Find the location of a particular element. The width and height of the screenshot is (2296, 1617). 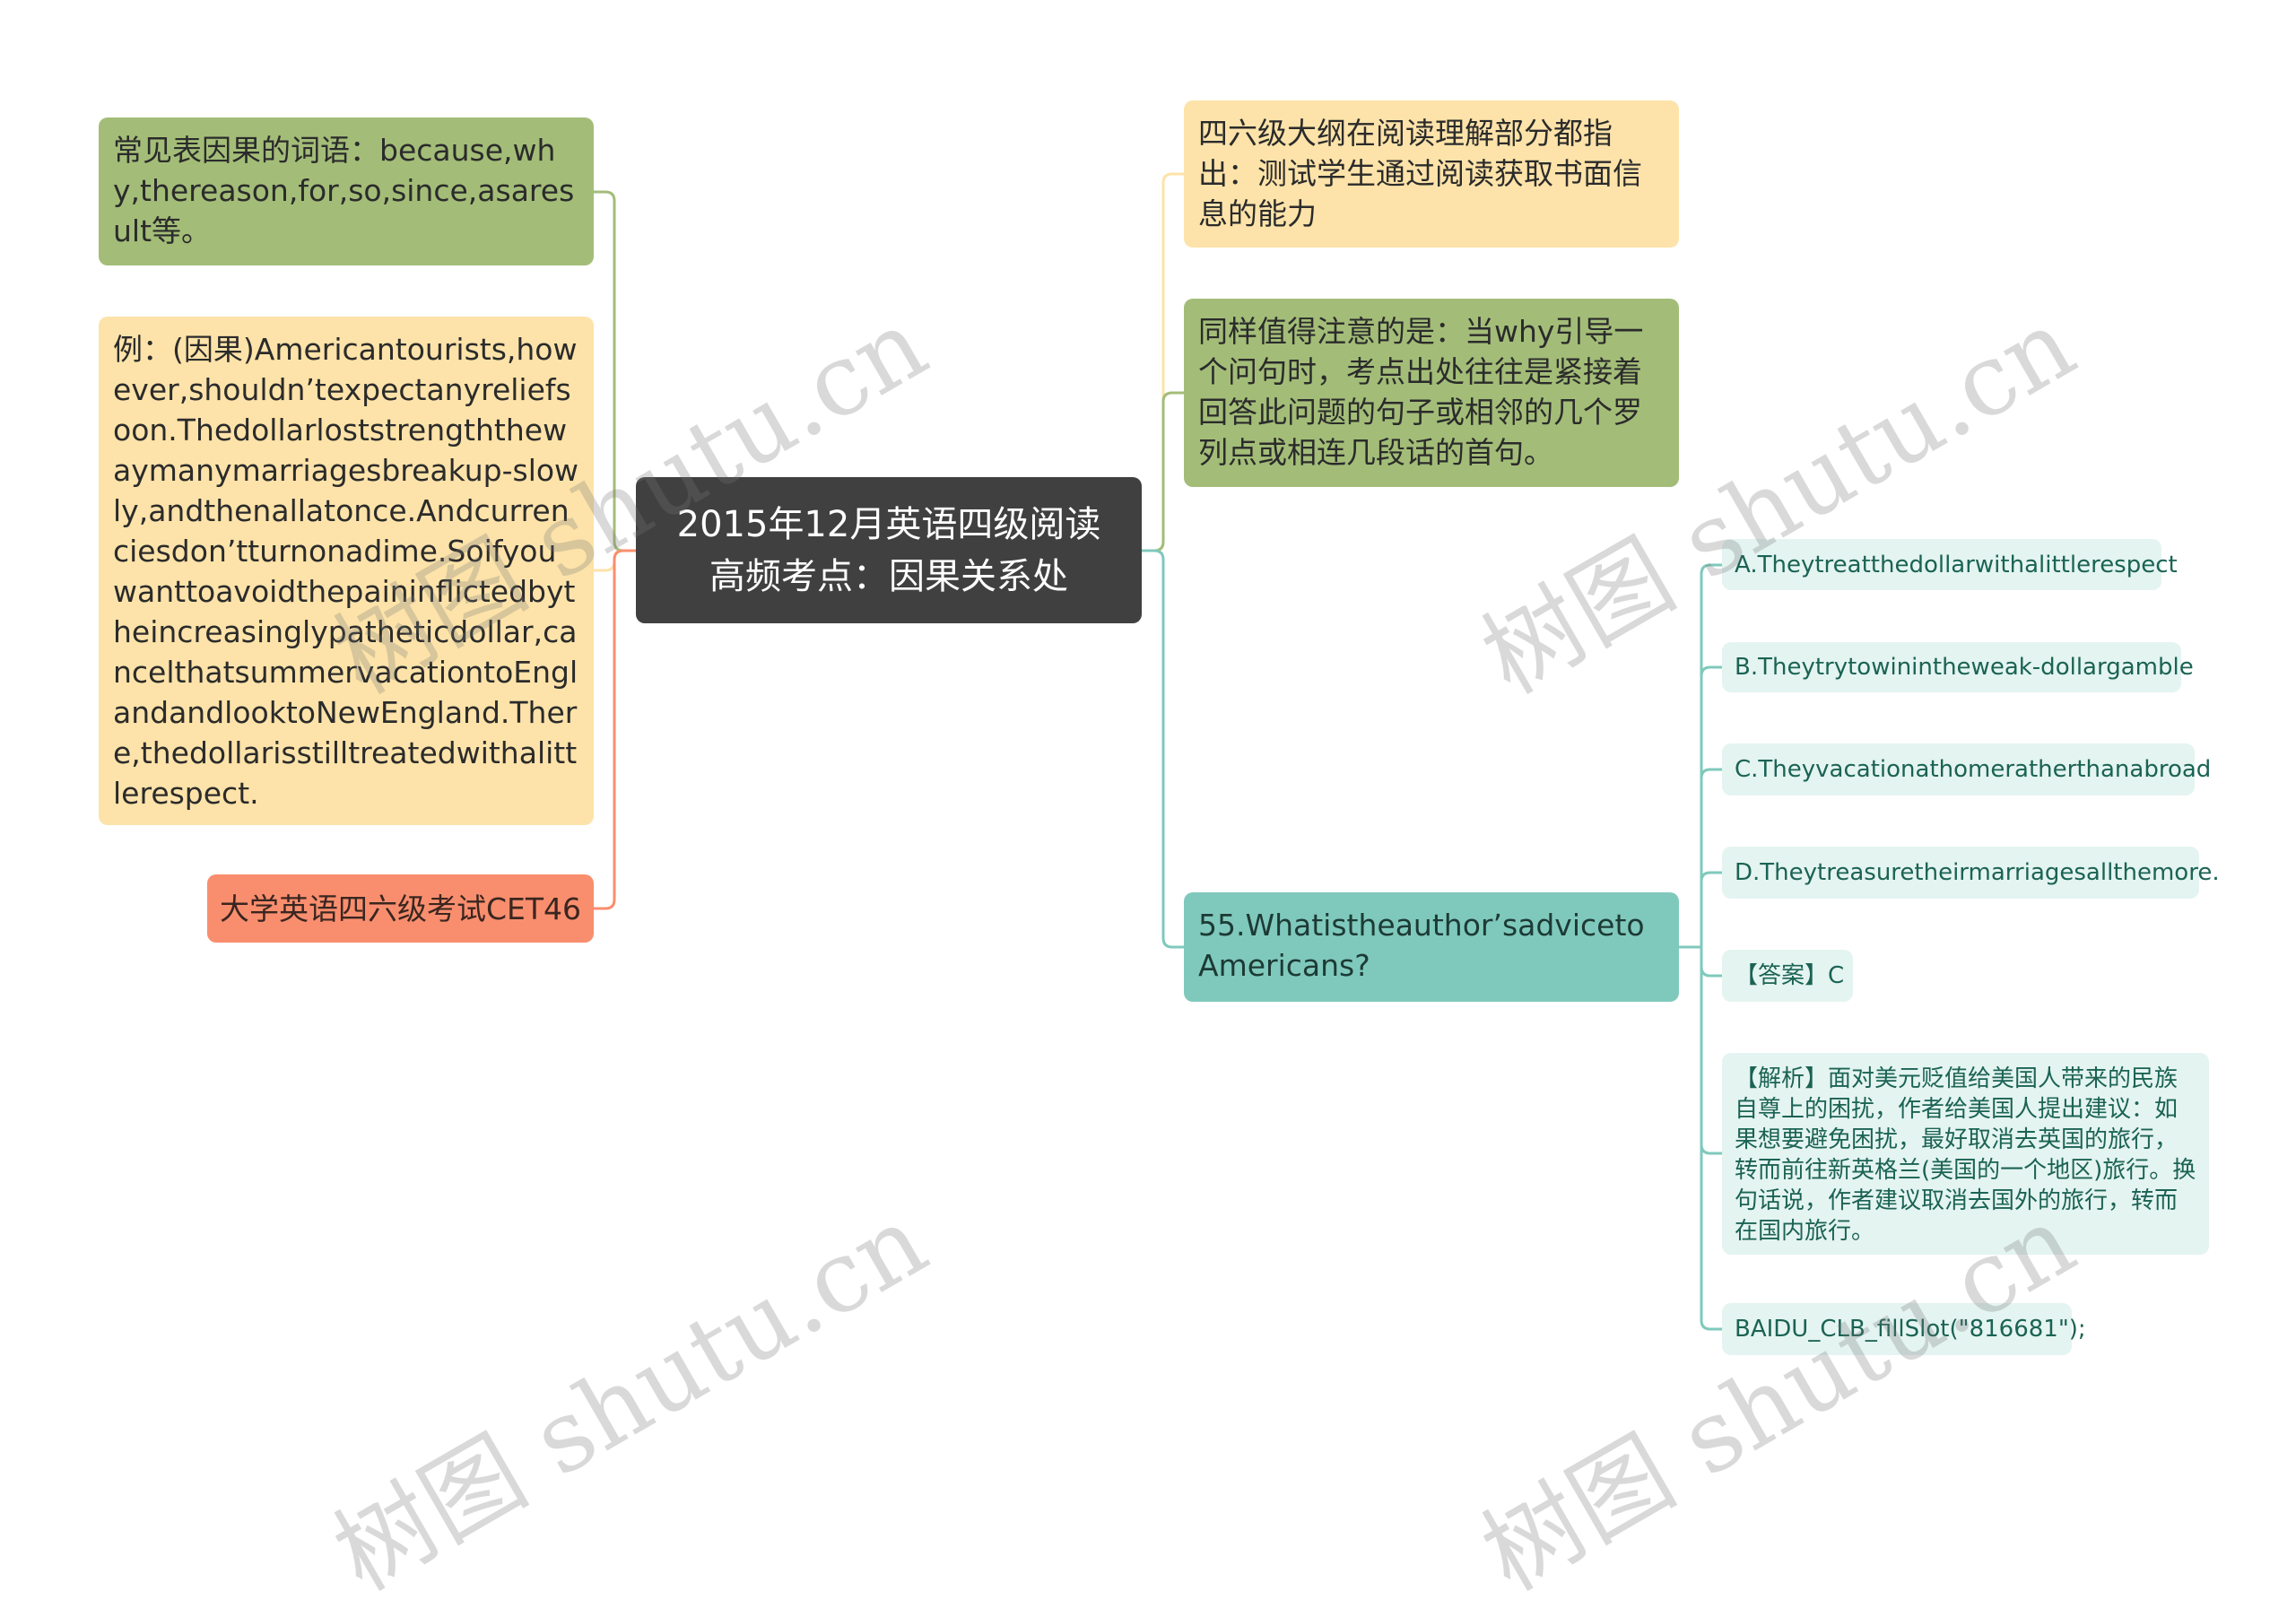

connector-leaves is located at coordinates (1700, 947).